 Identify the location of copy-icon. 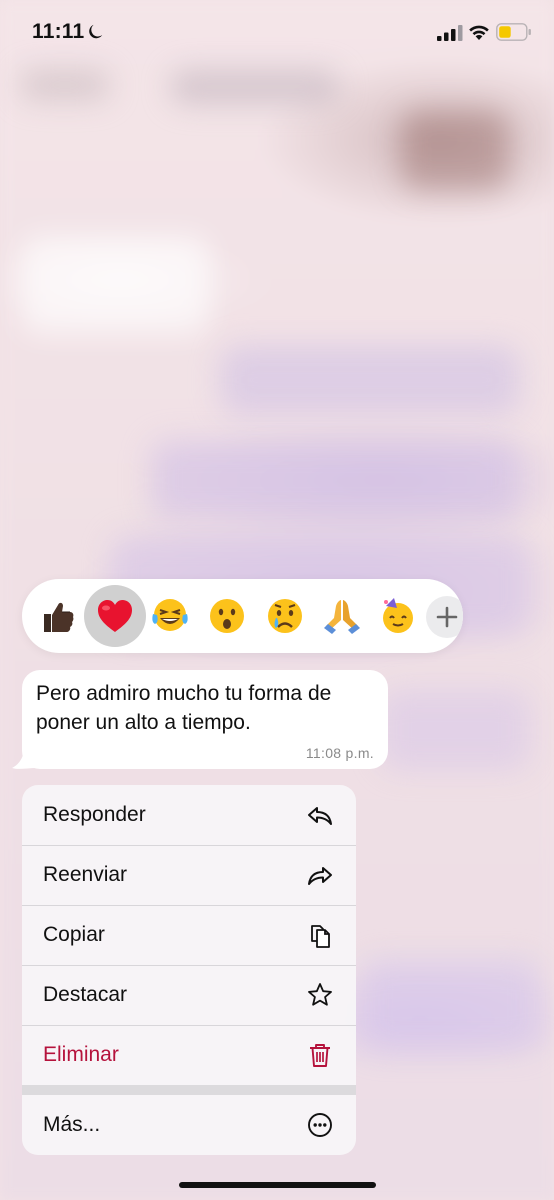
(320, 935).